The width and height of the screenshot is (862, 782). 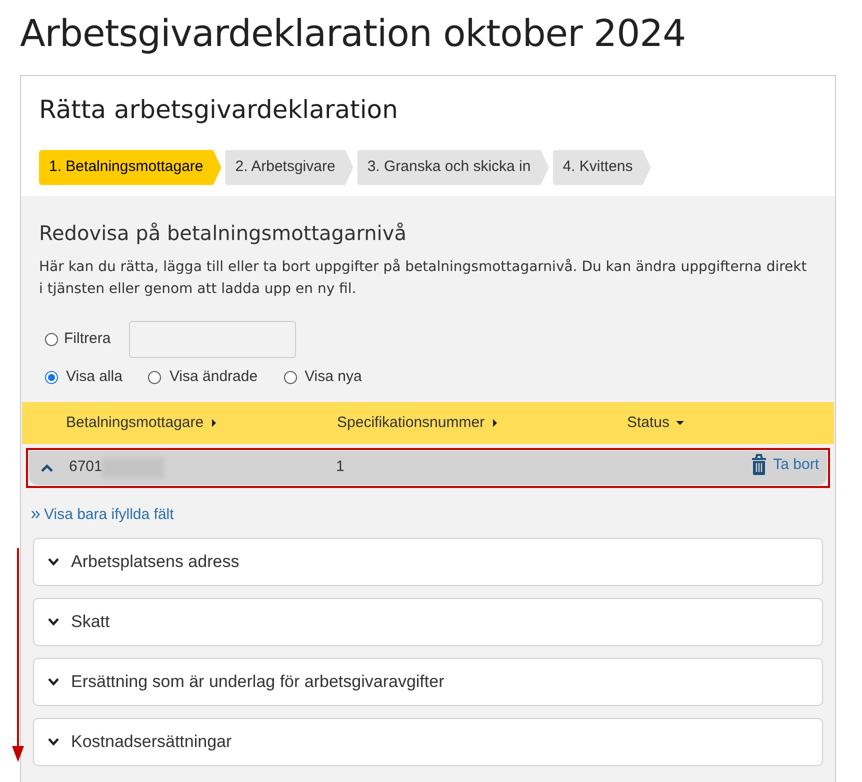 What do you see at coordinates (655, 423) in the screenshot?
I see `column-header: Status` at bounding box center [655, 423].